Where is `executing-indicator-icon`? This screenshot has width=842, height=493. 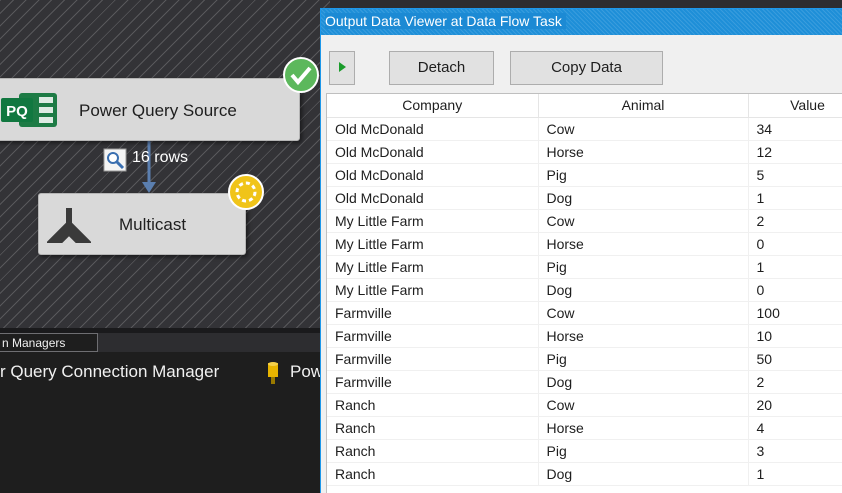 executing-indicator-icon is located at coordinates (246, 192).